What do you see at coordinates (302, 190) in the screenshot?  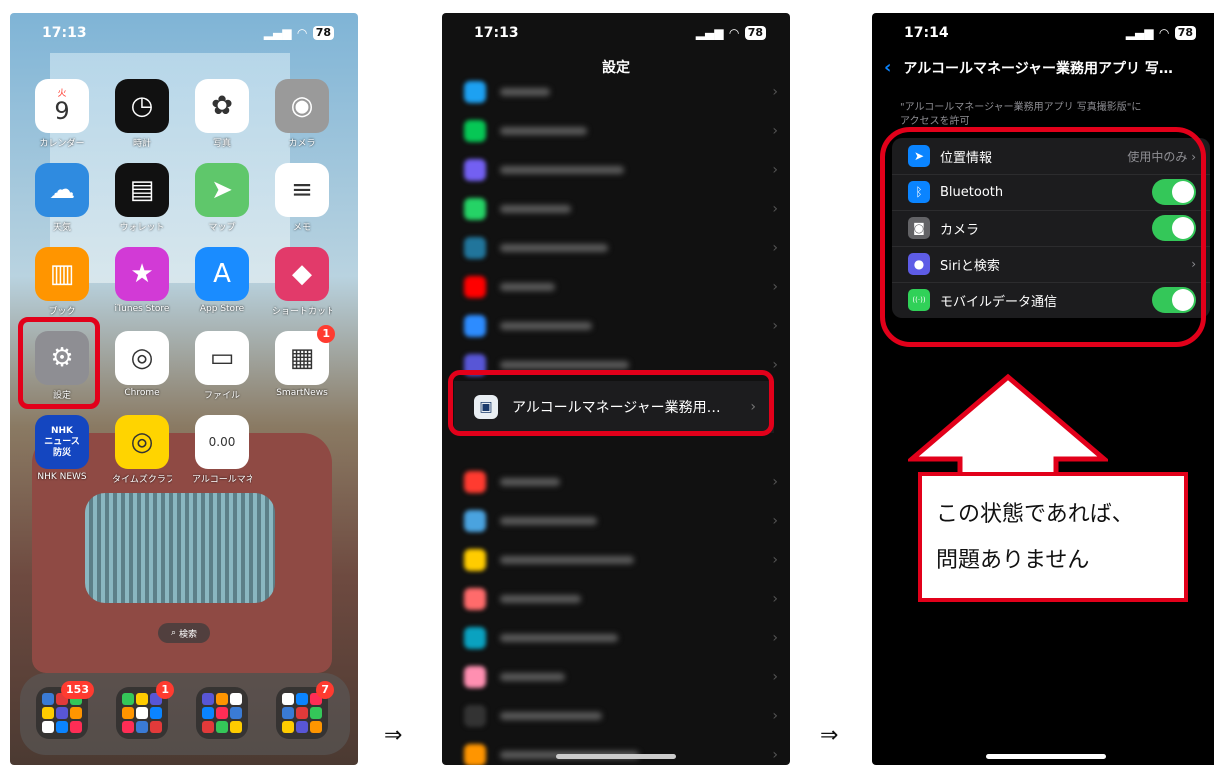 I see `app-glyph-icon: ≡` at bounding box center [302, 190].